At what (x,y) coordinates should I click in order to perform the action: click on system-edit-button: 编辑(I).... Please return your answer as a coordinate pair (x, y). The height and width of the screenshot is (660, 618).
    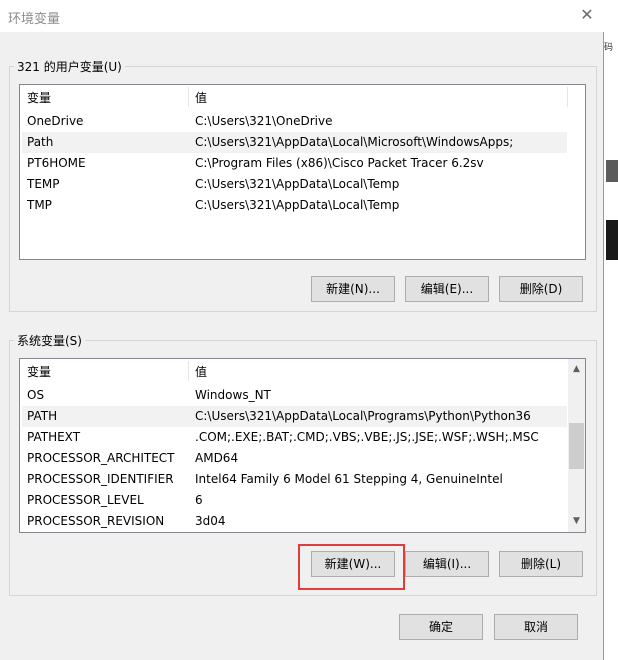
    Looking at the image, I should click on (447, 564).